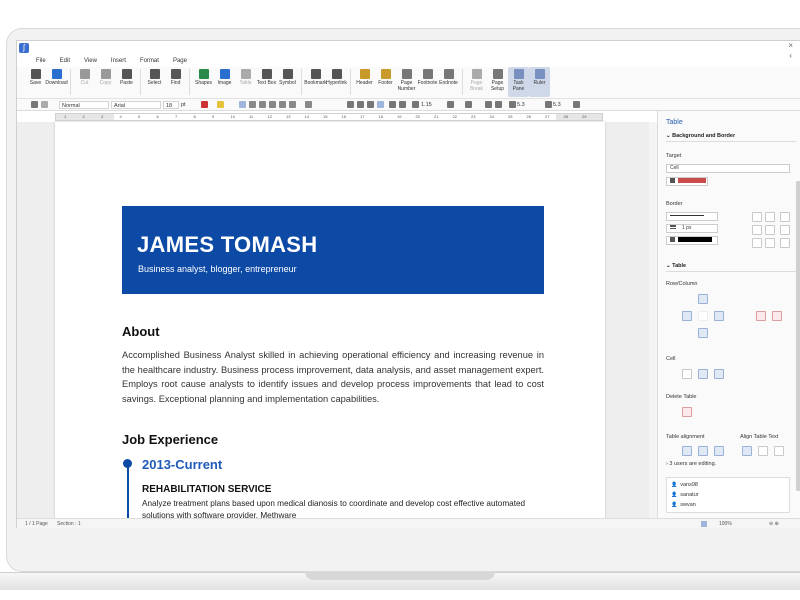 This screenshot has height=600, width=800. Describe the element at coordinates (757, 243) in the screenshot. I see `border-left-icon` at that location.